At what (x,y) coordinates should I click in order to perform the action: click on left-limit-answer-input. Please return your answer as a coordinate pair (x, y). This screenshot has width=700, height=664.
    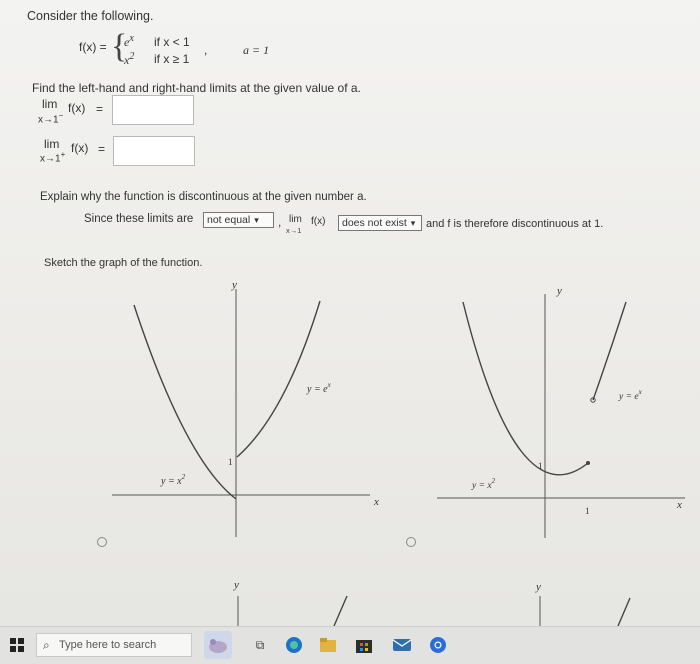
    Looking at the image, I should click on (153, 110).